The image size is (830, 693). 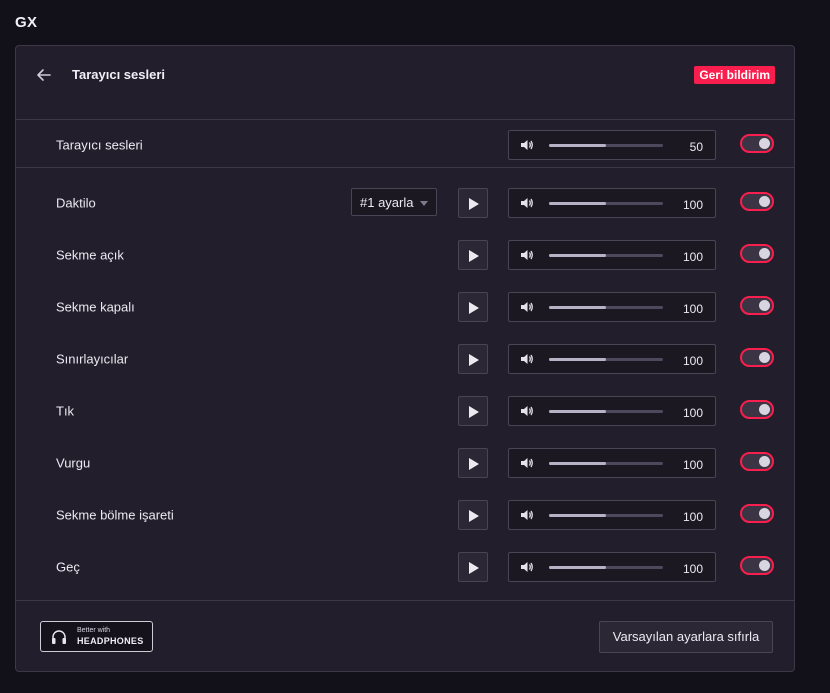 I want to click on caret-down-icon, so click(x=424, y=203).